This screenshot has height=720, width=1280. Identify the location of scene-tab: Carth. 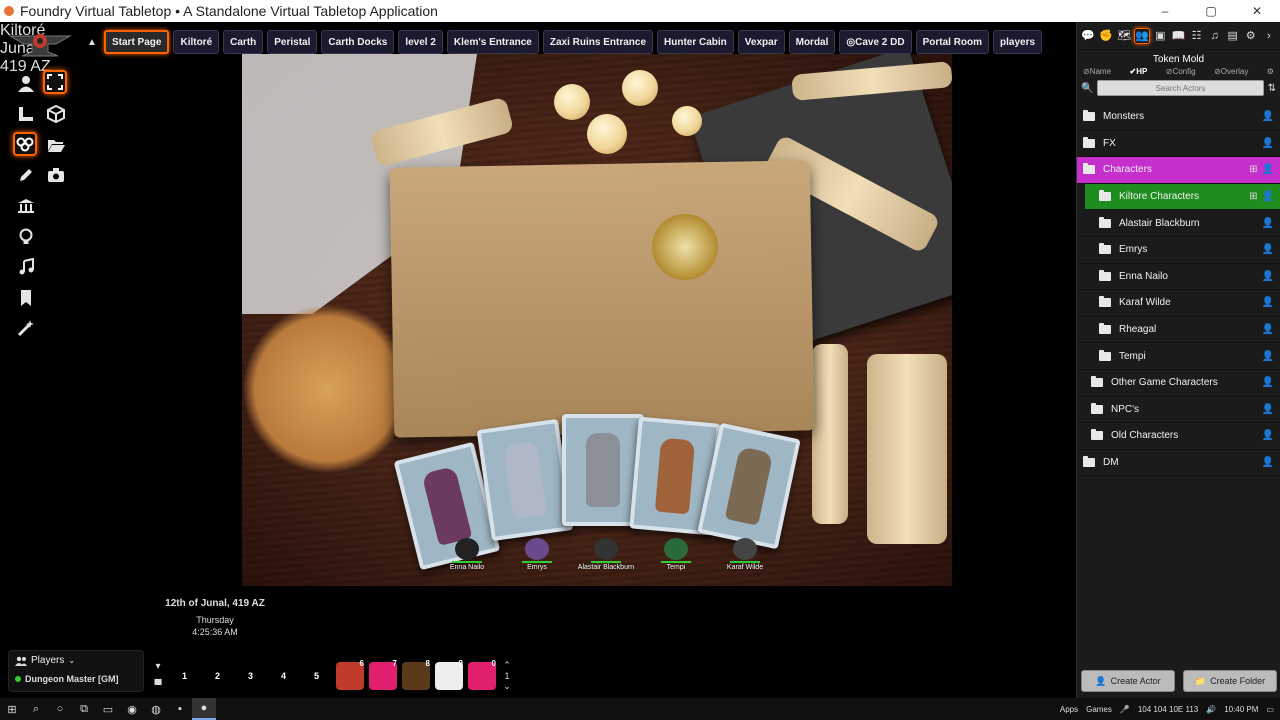
(243, 42).